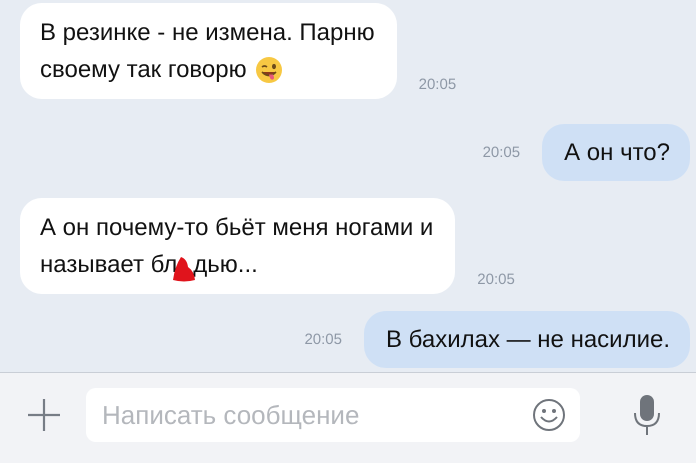 This screenshot has width=696, height=463. What do you see at coordinates (647, 415) in the screenshot?
I see `microphone-icon` at bounding box center [647, 415].